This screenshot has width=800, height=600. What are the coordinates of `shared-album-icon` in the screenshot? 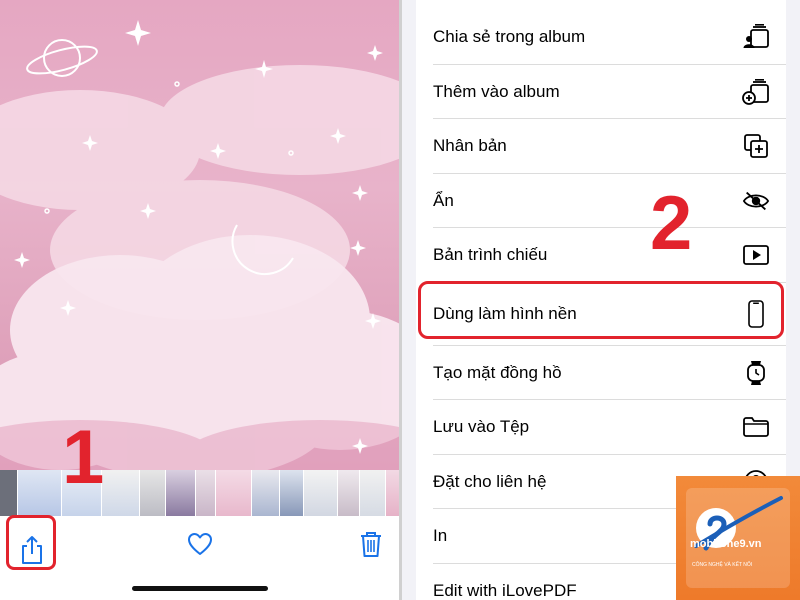 It's located at (756, 37).